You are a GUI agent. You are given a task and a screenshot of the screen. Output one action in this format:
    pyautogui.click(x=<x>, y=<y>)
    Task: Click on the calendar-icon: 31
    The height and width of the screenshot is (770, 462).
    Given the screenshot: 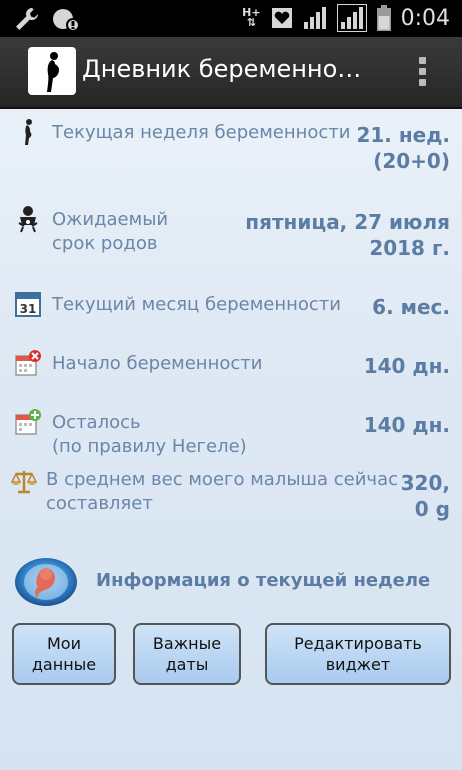 What is the action you would take?
    pyautogui.click(x=28, y=304)
    